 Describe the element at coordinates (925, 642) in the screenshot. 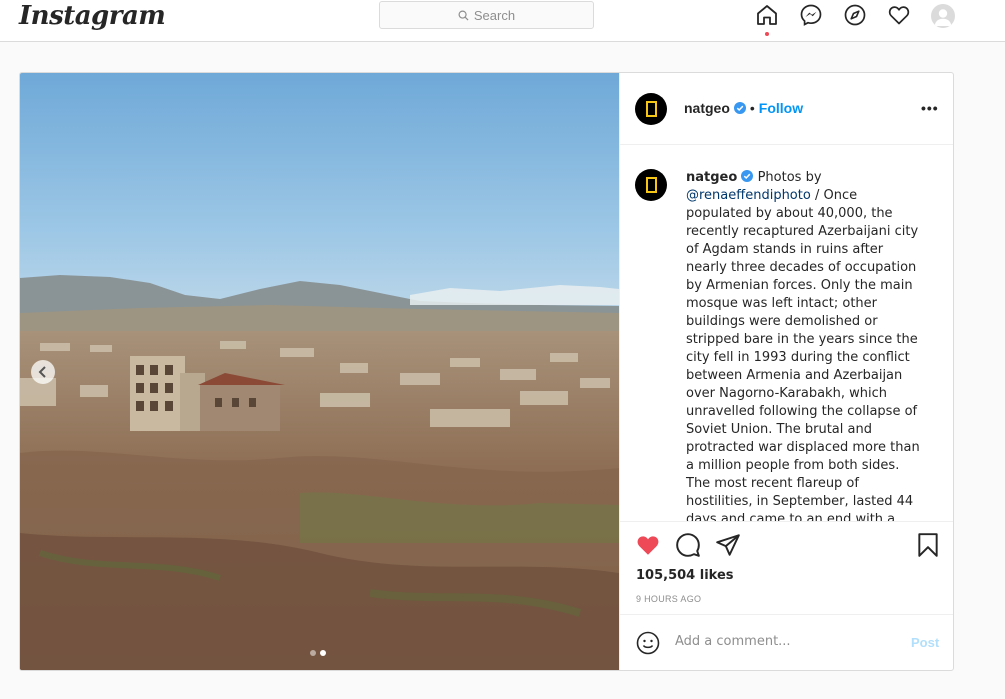

I see `post-comment-button: Post` at that location.